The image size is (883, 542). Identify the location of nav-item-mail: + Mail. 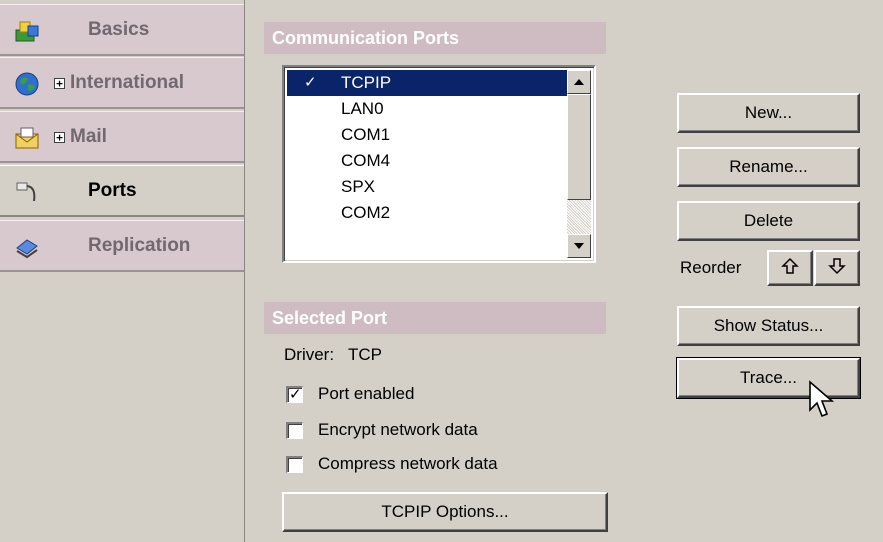
(122, 137).